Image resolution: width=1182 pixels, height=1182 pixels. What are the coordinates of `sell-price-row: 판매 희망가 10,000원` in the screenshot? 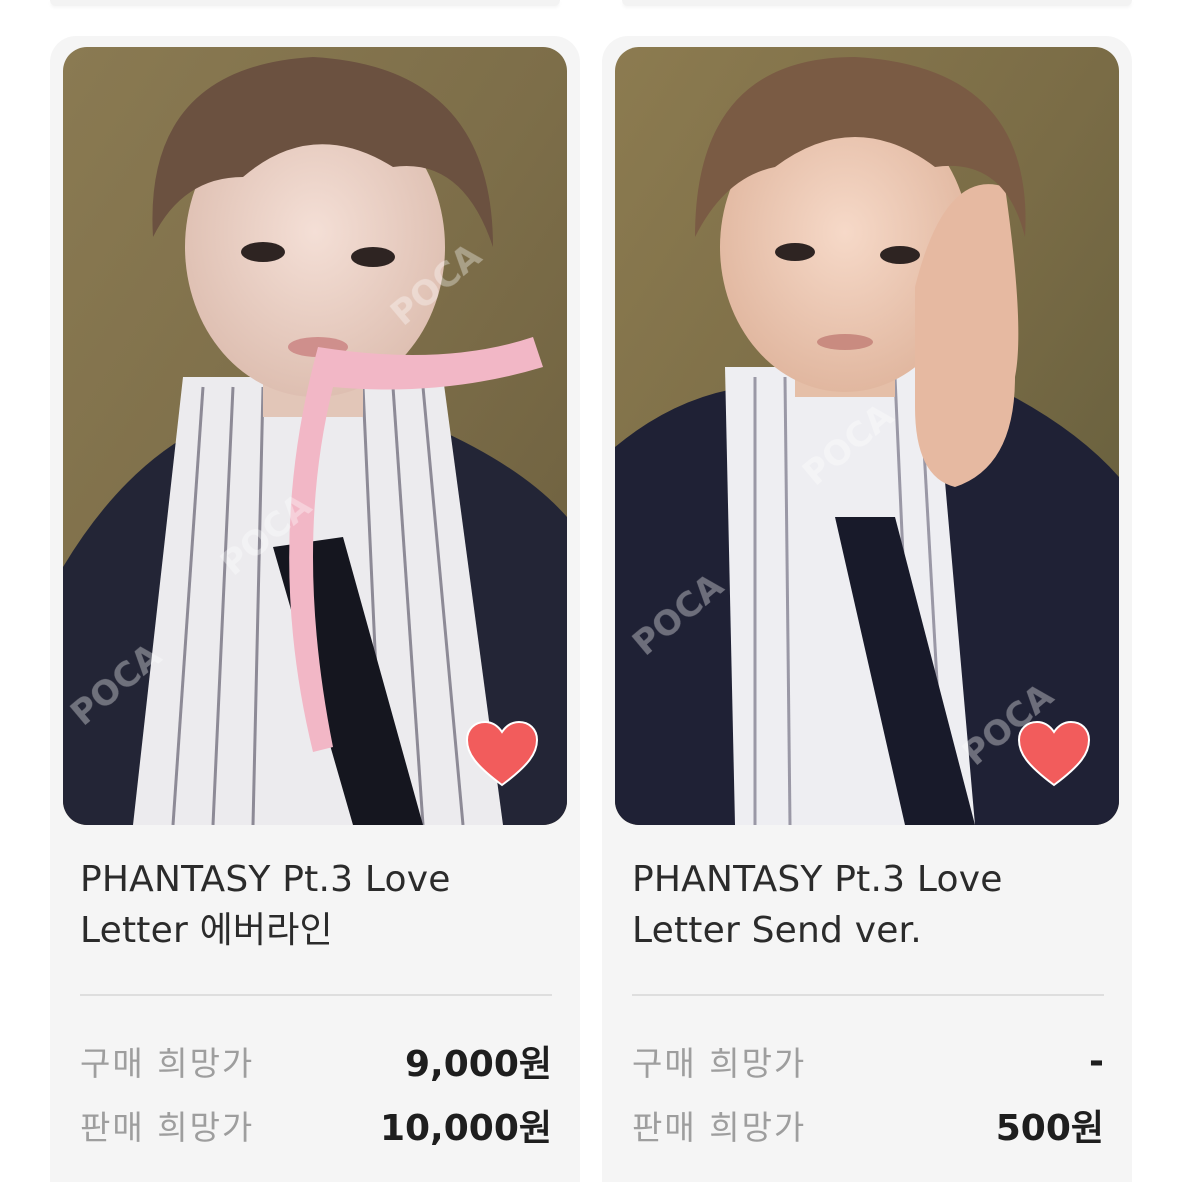 It's located at (316, 1125).